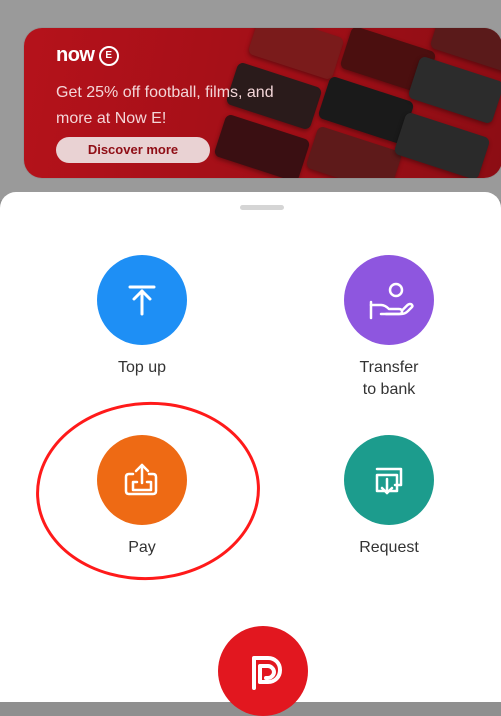 This screenshot has height=716, width=501. Describe the element at coordinates (389, 378) in the screenshot. I see `transfer-to-bank-label: Transfer to bank` at that location.